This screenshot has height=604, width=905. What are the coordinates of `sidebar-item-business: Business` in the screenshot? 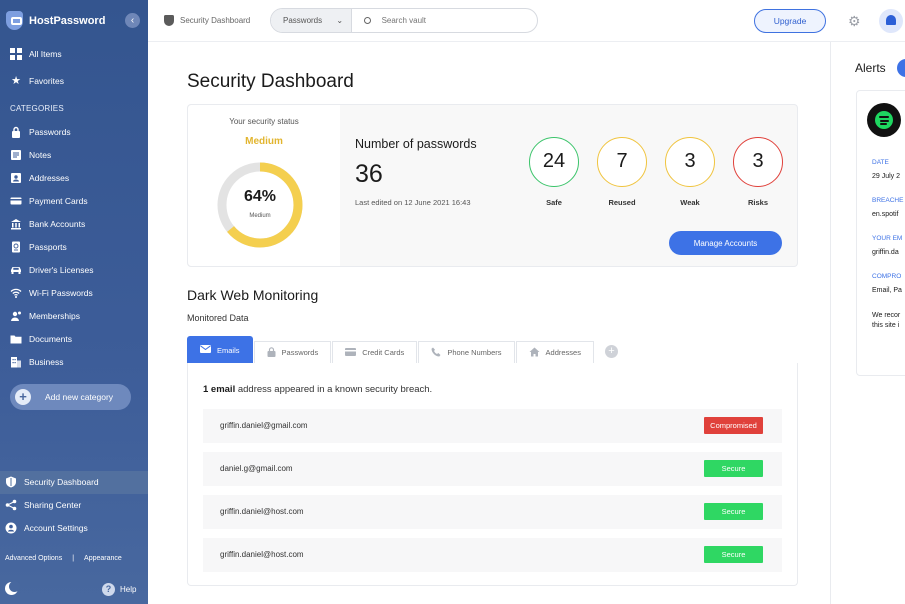 It's located at (37, 362).